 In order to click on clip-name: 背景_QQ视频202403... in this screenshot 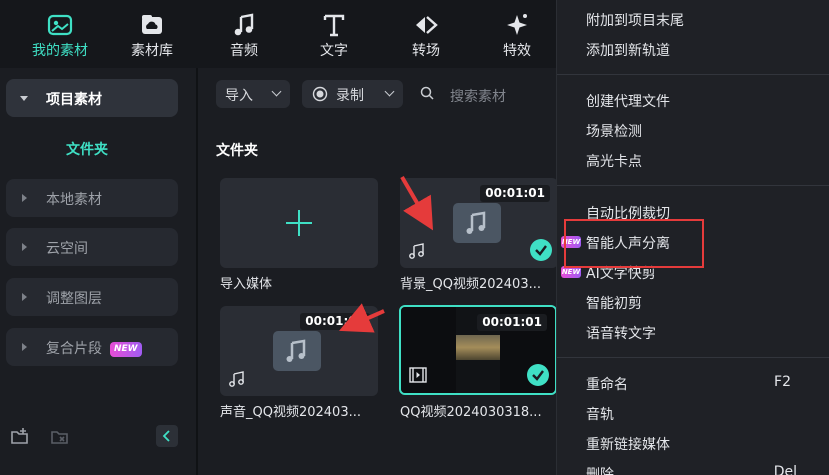, I will do `click(470, 284)`.